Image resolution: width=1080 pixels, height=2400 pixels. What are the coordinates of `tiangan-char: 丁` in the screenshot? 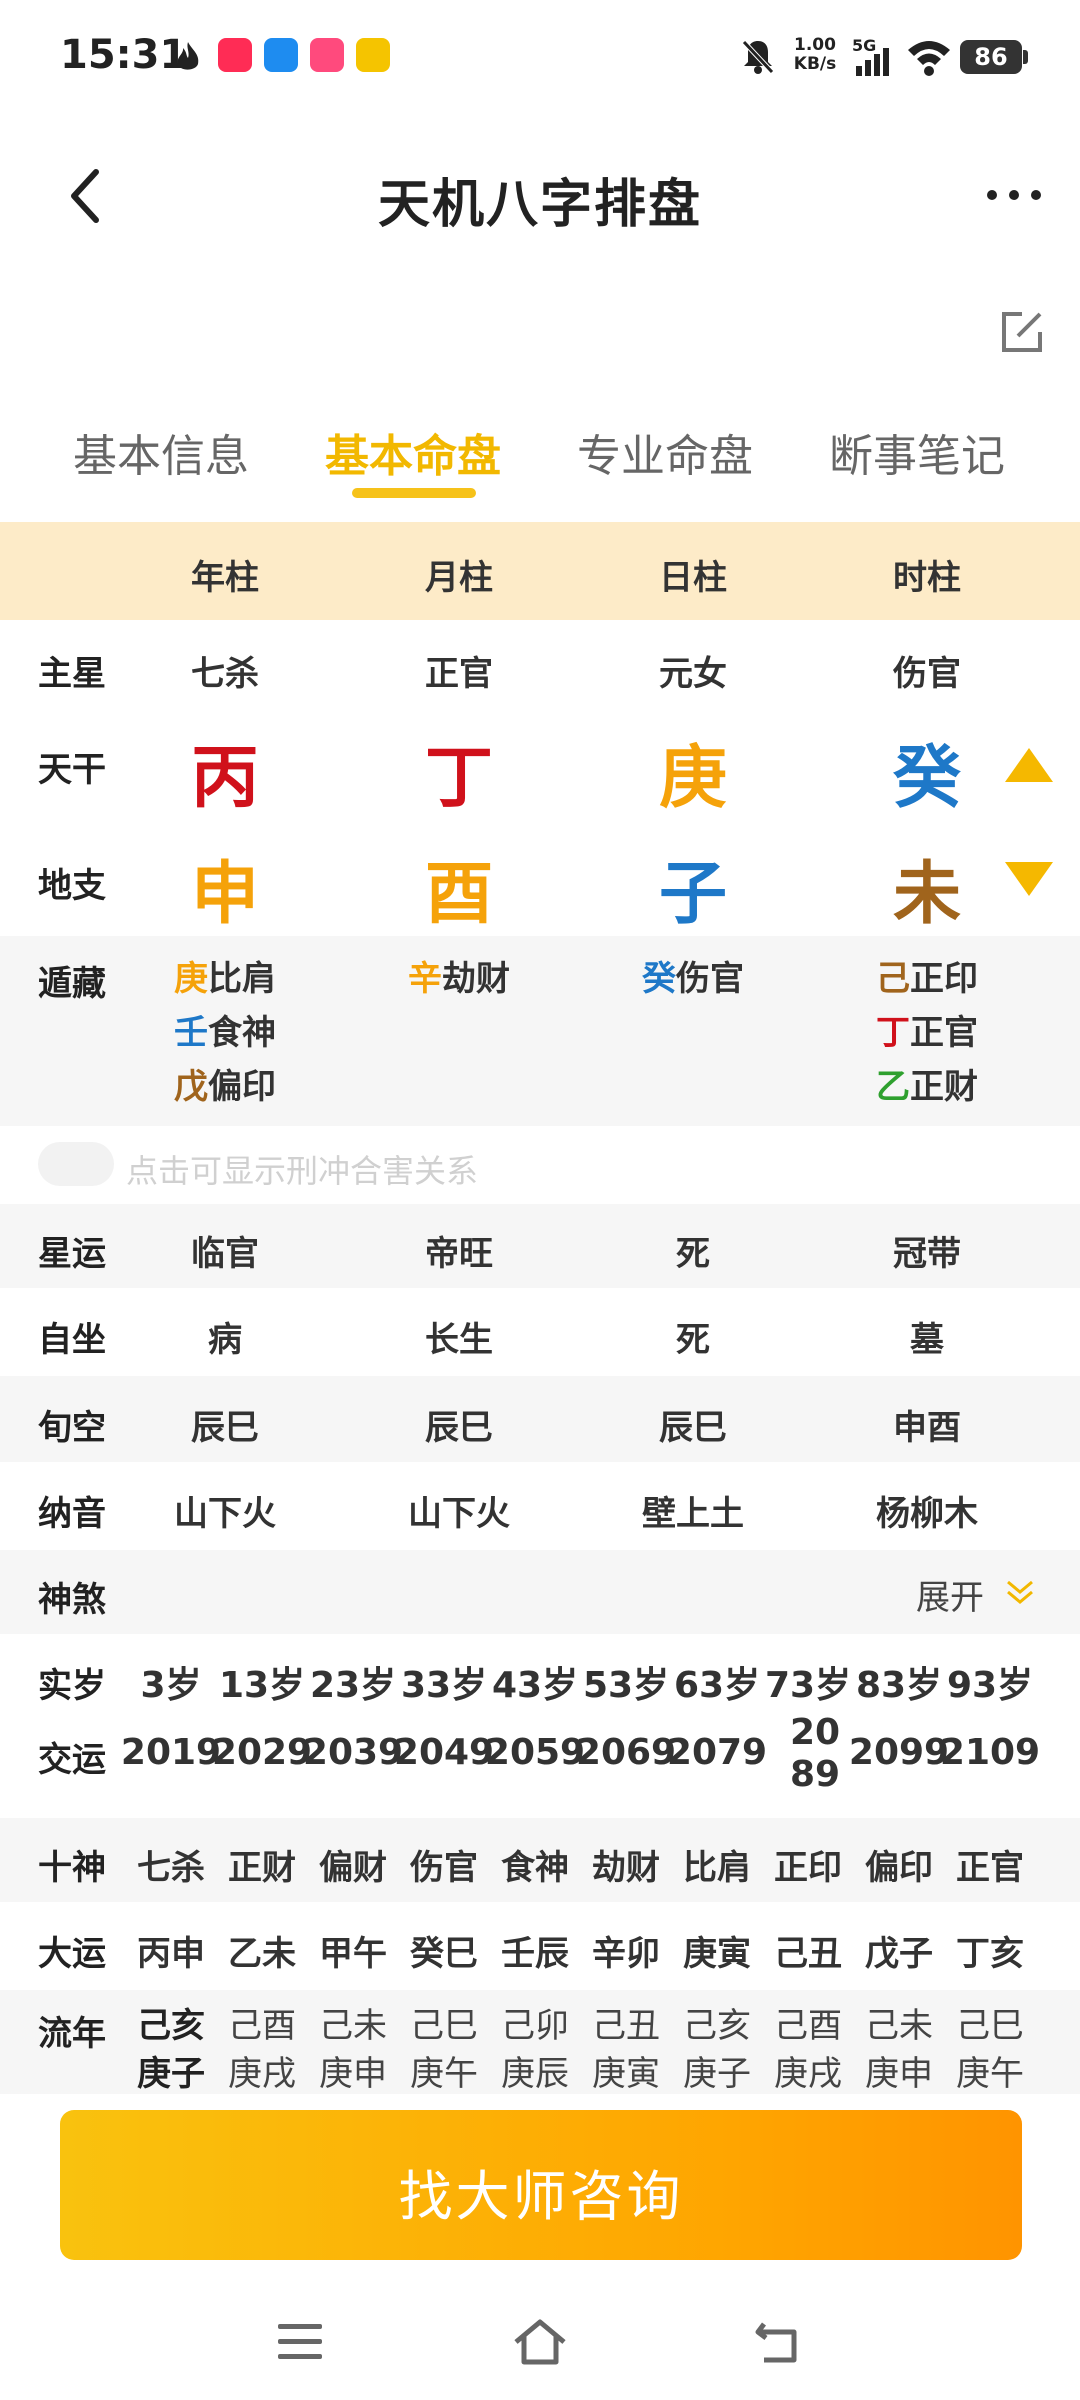 It's located at (459, 778).